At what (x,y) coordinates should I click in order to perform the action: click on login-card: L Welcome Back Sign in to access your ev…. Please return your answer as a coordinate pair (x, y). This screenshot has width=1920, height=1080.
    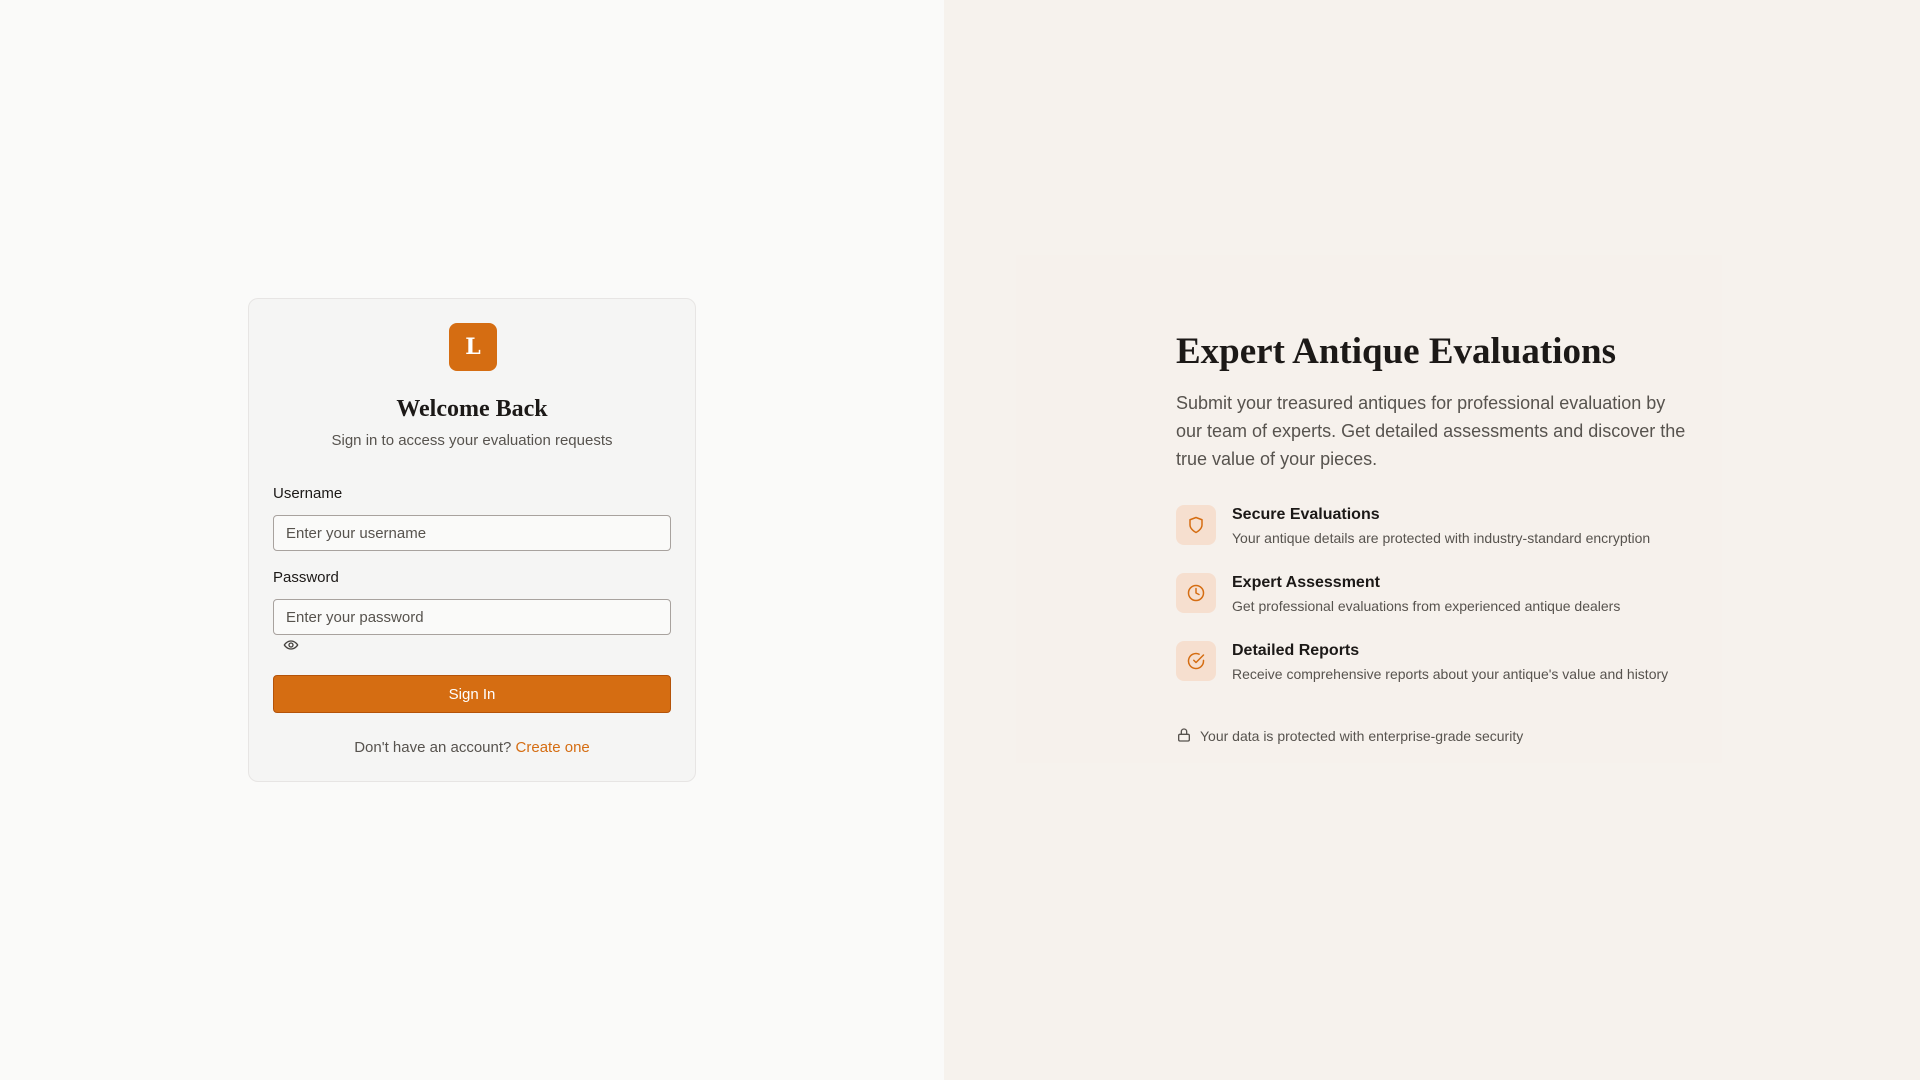
    Looking at the image, I should click on (472, 540).